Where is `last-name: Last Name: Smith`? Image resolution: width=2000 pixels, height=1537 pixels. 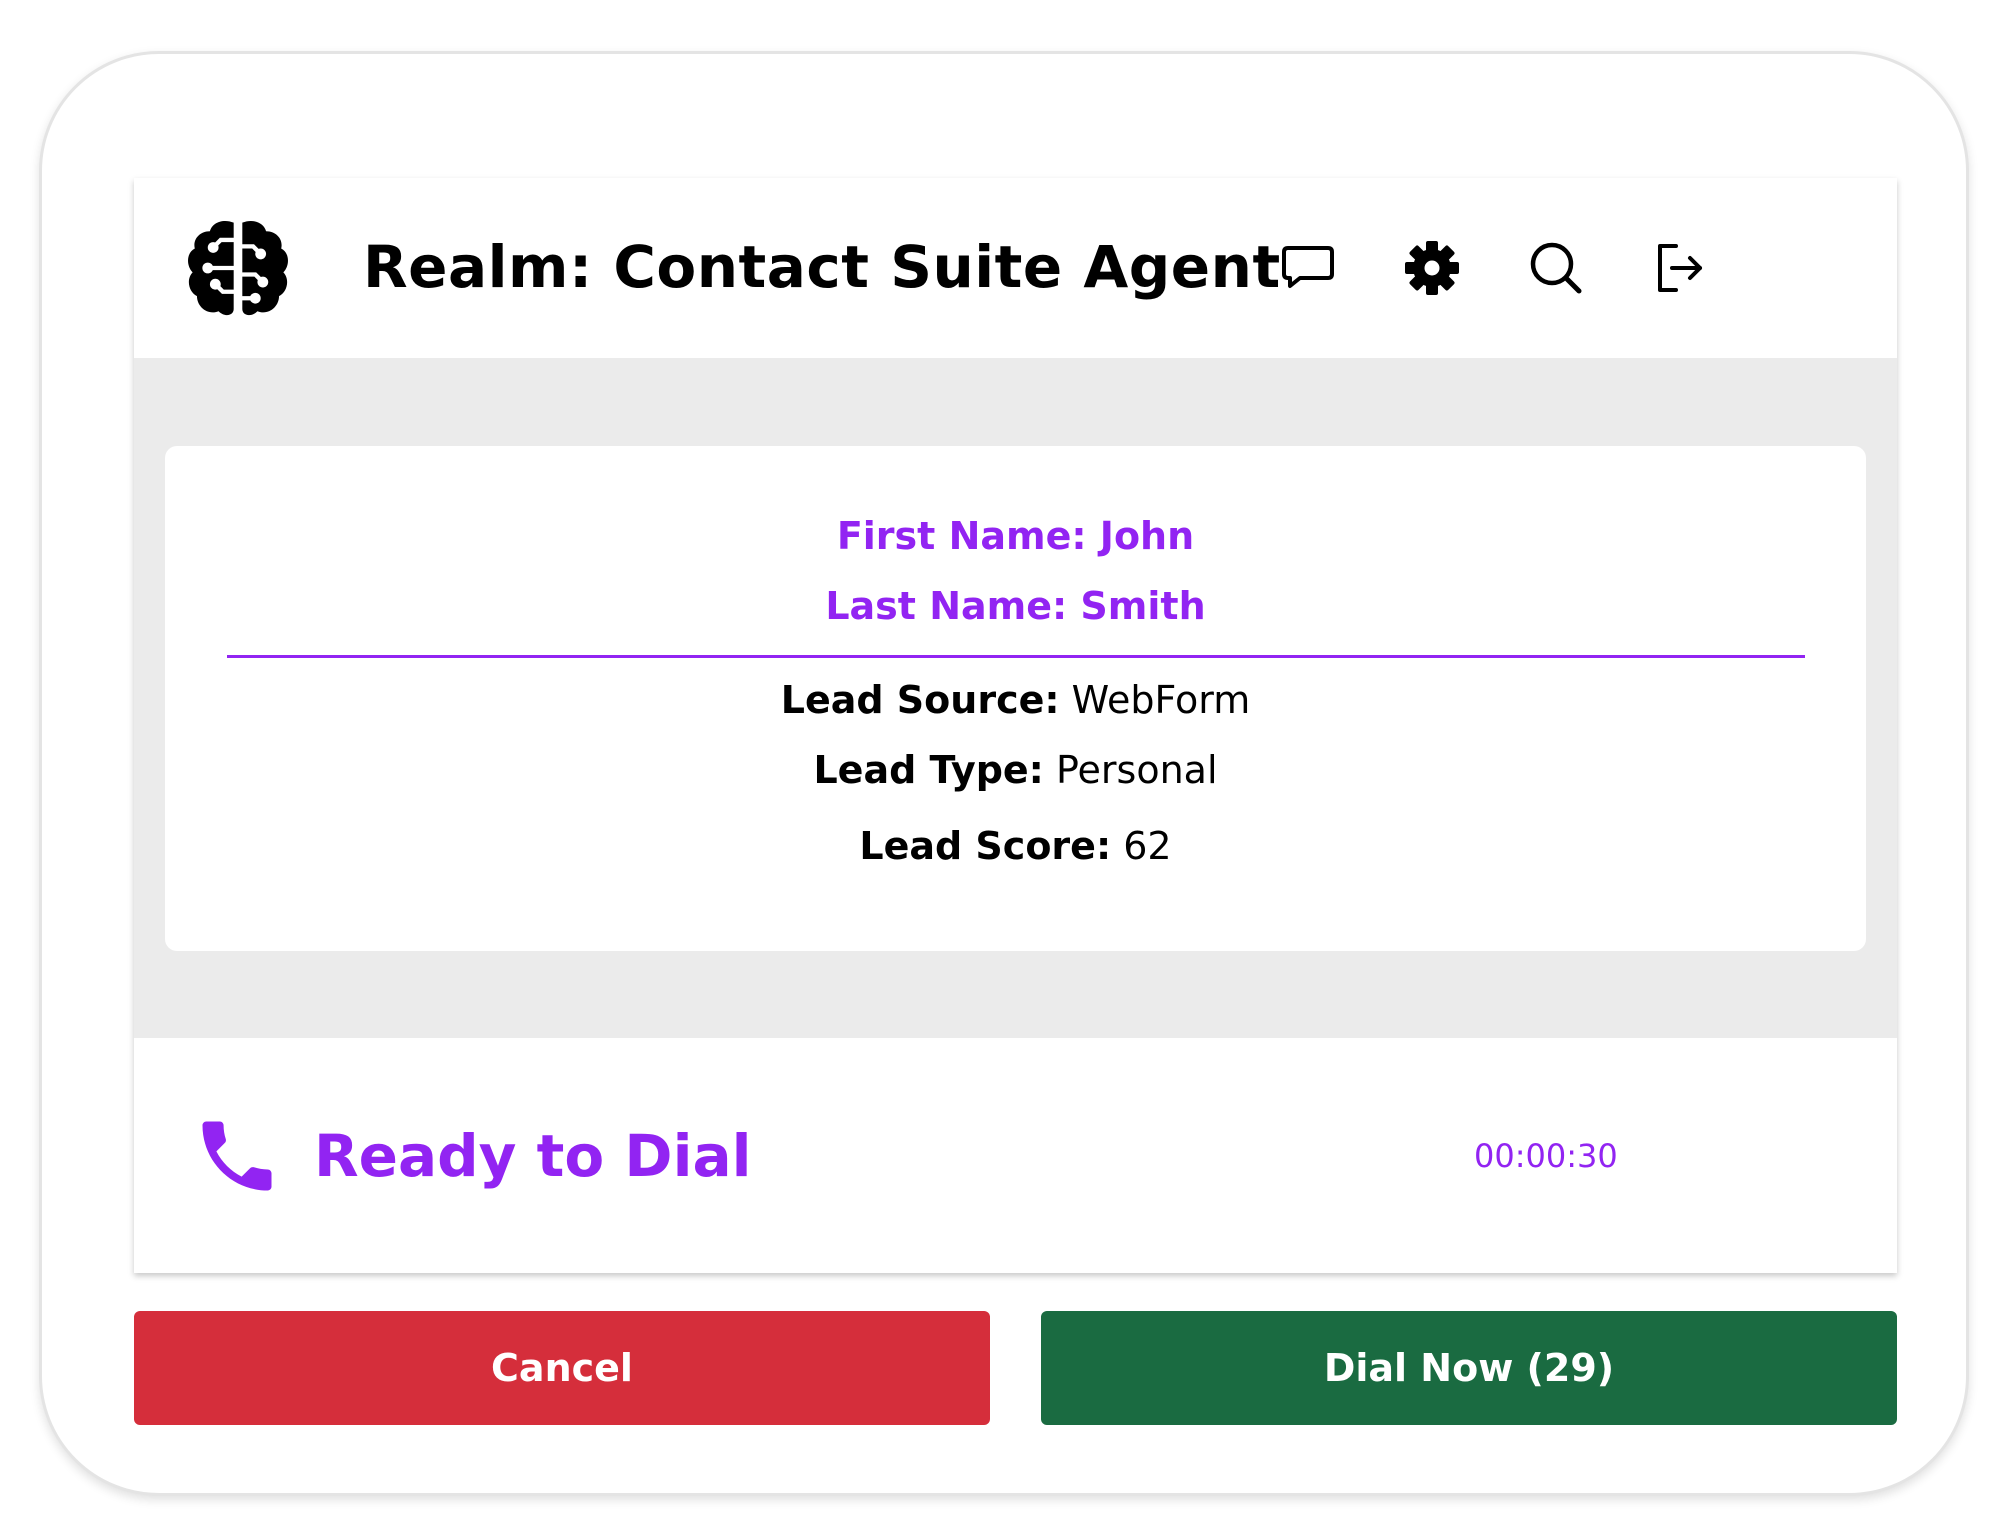 last-name: Last Name: Smith is located at coordinates (1015, 606).